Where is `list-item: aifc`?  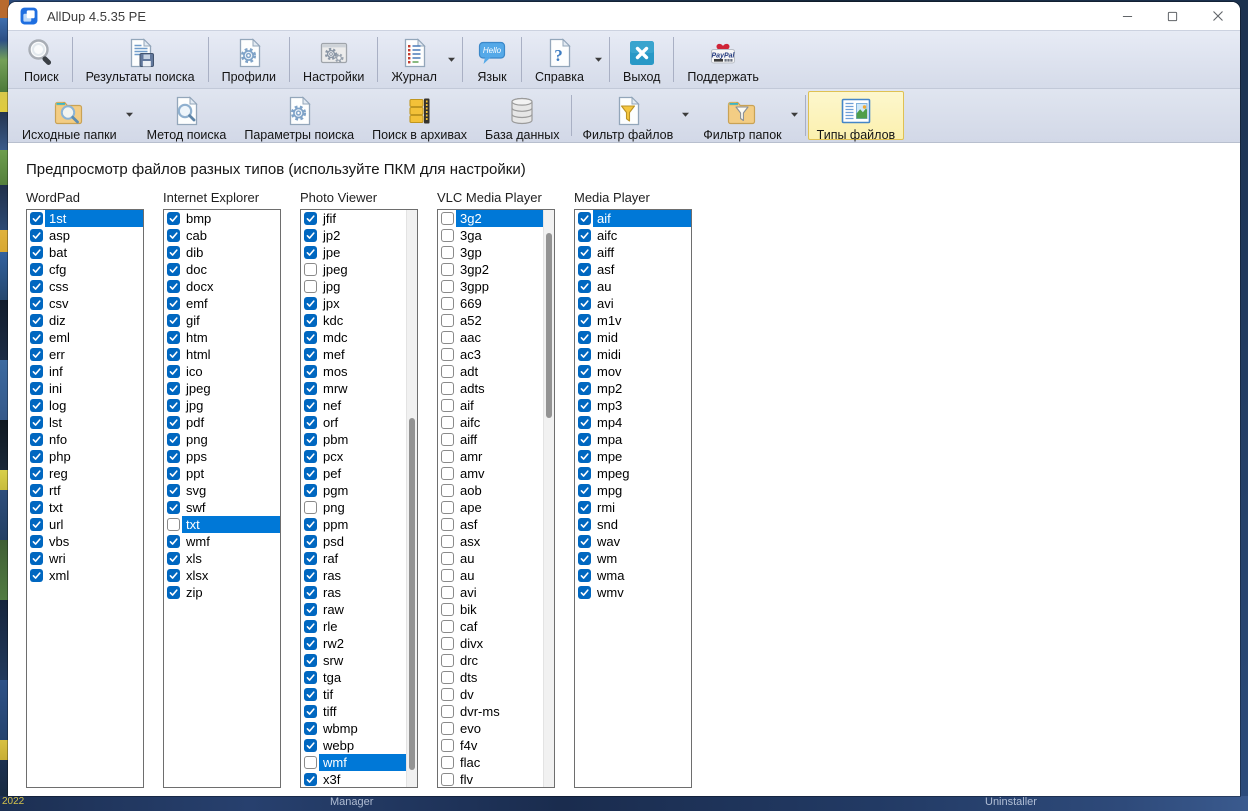
list-item: aifc is located at coordinates (496, 422).